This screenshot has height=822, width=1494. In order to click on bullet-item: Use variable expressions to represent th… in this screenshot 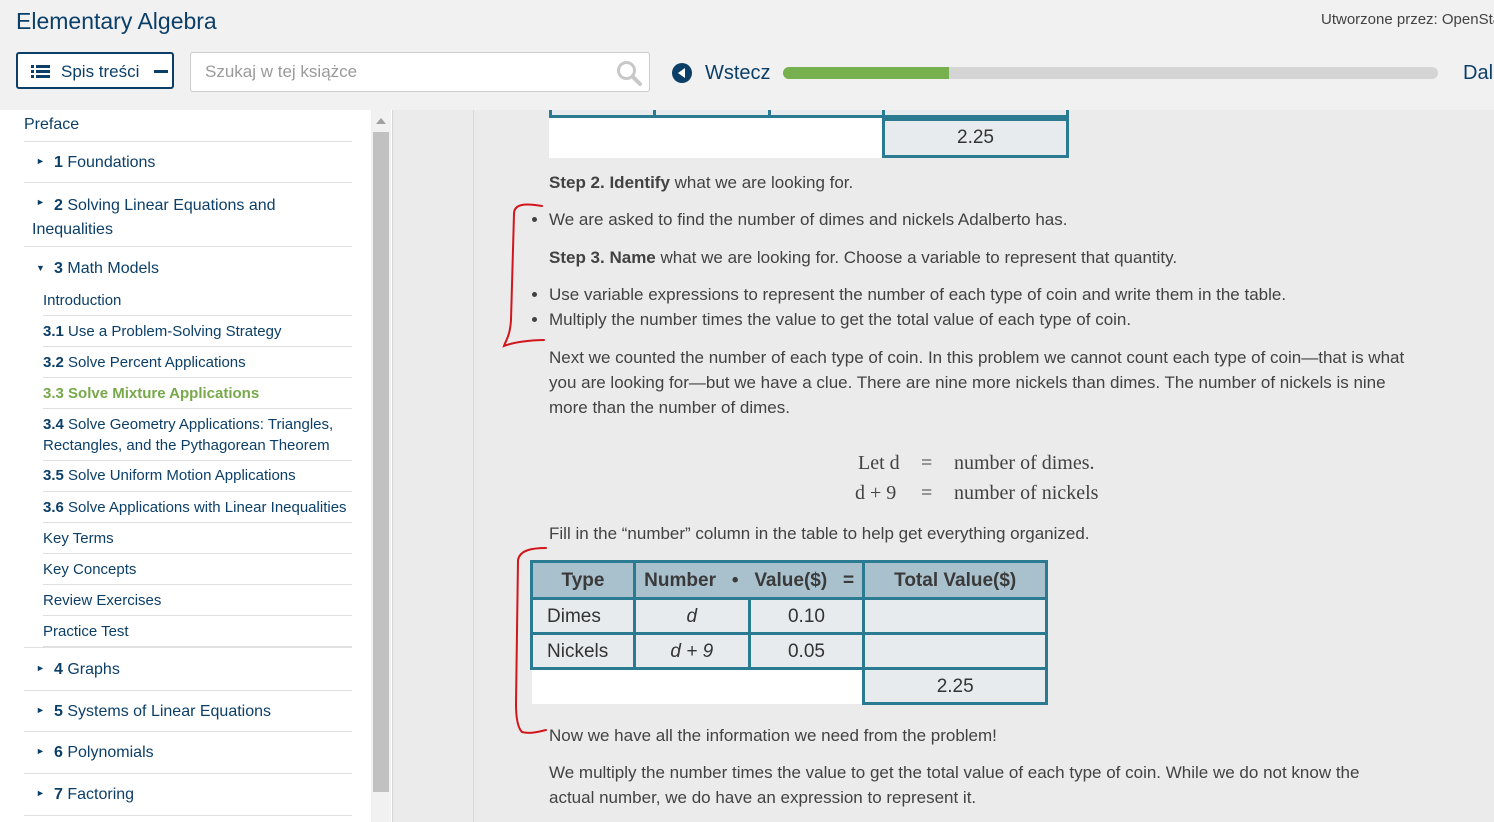, I will do `click(917, 294)`.